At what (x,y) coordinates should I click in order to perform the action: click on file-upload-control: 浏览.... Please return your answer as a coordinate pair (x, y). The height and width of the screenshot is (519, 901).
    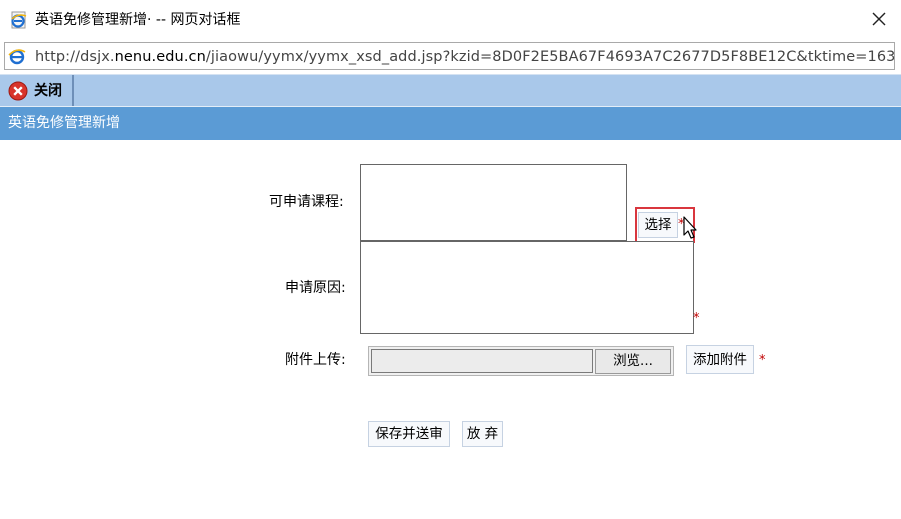
    Looking at the image, I should click on (521, 361).